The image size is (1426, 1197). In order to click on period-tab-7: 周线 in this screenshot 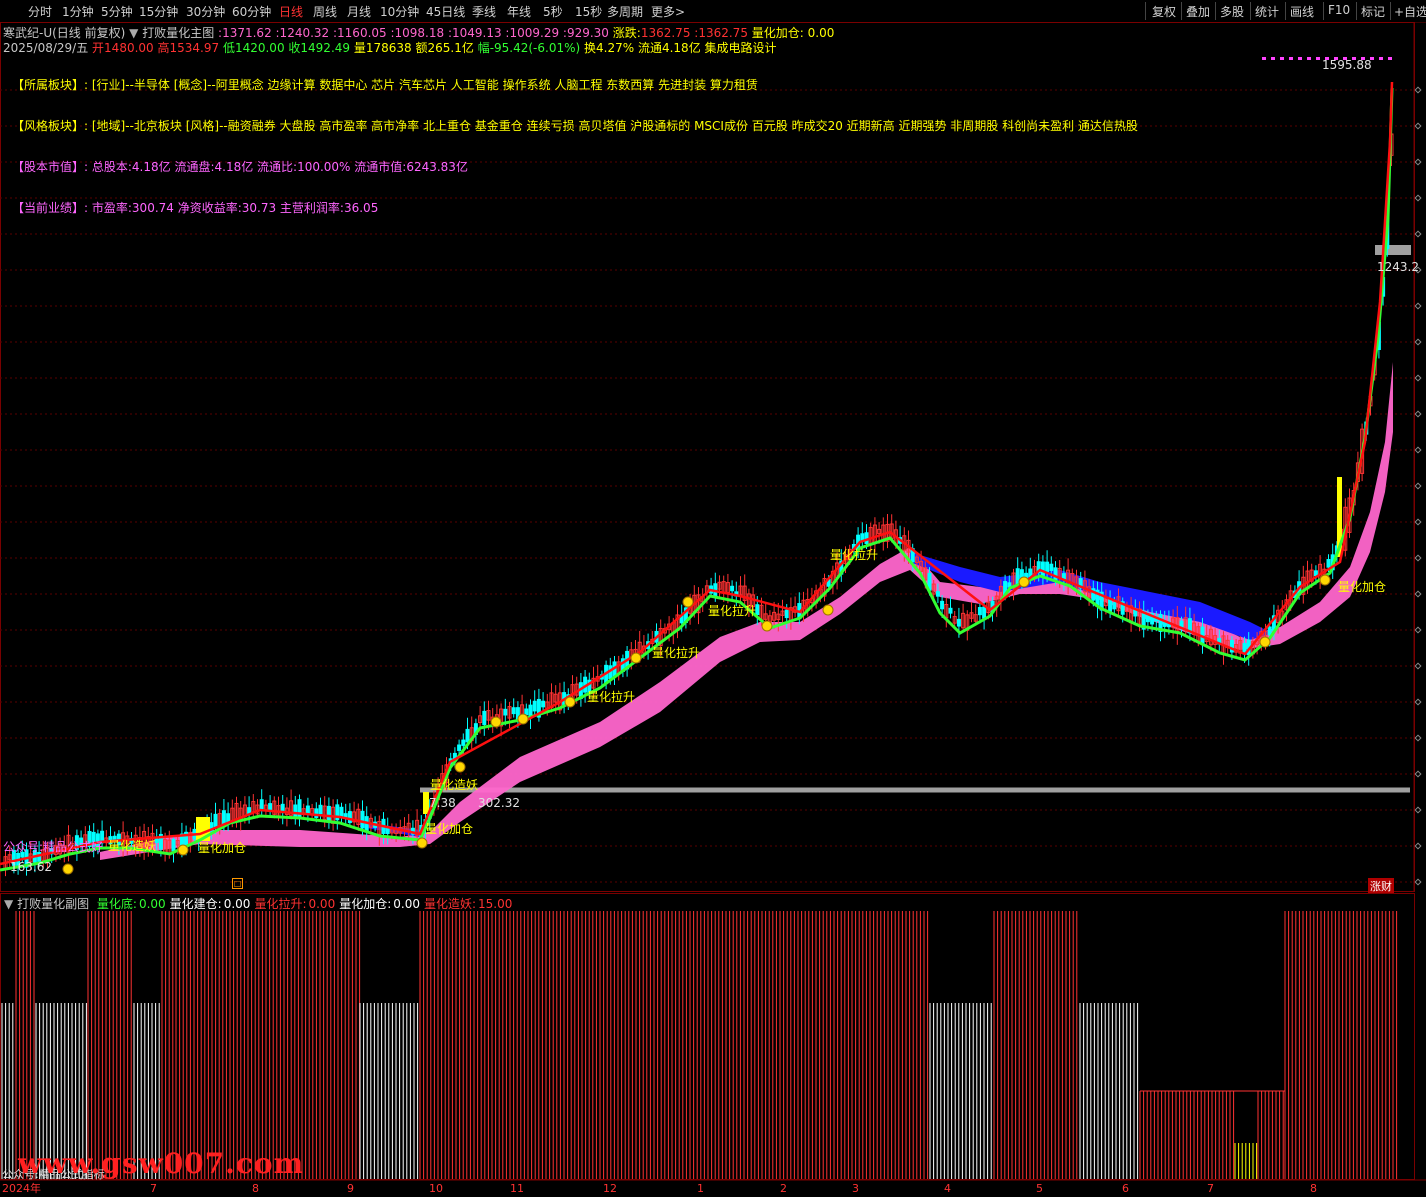, I will do `click(325, 11)`.